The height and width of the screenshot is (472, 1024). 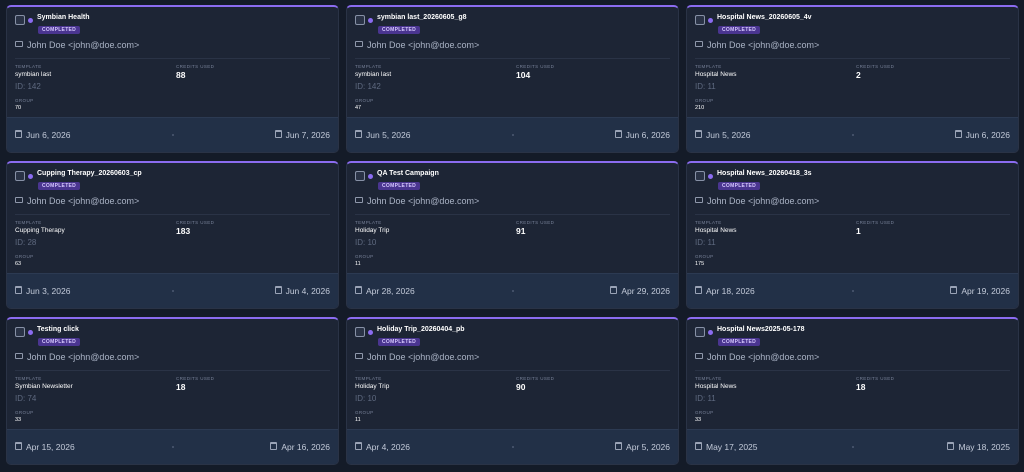 I want to click on campaign-title: Hospital News2025-05-178, so click(x=761, y=329).